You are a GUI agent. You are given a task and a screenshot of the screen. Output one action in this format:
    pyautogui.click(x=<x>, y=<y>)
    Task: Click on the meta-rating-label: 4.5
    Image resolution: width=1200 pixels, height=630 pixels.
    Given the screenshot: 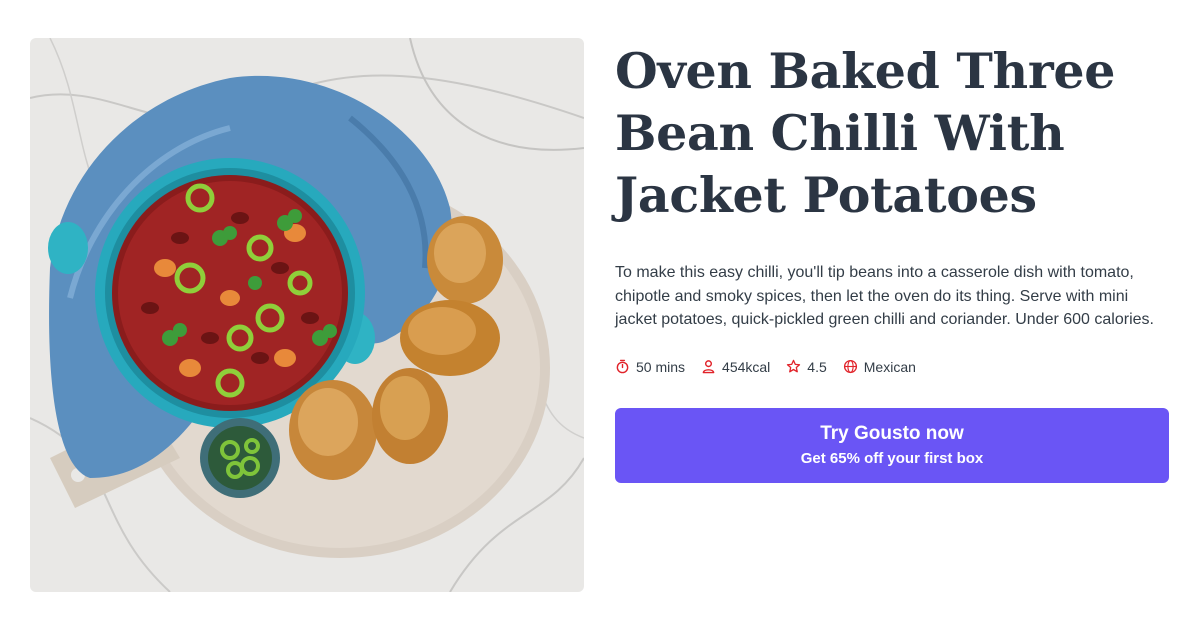 What is the action you would take?
    pyautogui.click(x=817, y=366)
    